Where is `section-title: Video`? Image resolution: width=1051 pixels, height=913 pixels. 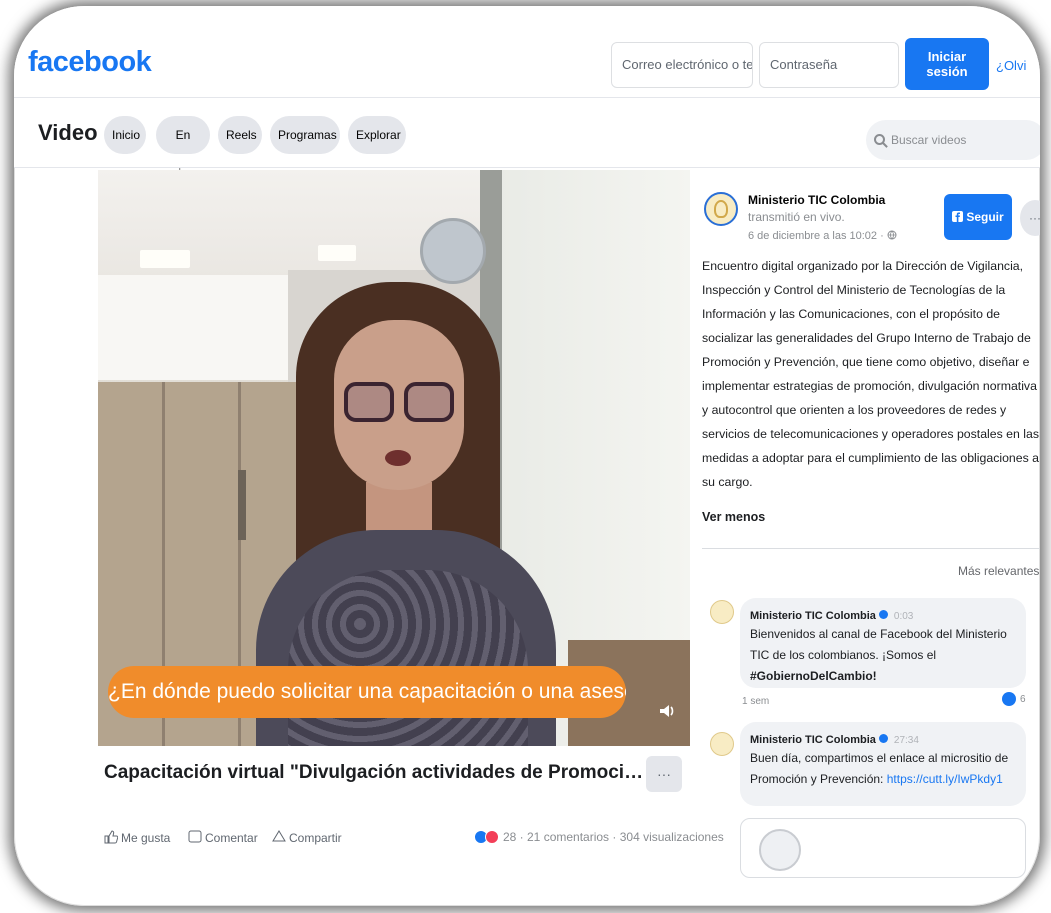
section-title: Video is located at coordinates (68, 132).